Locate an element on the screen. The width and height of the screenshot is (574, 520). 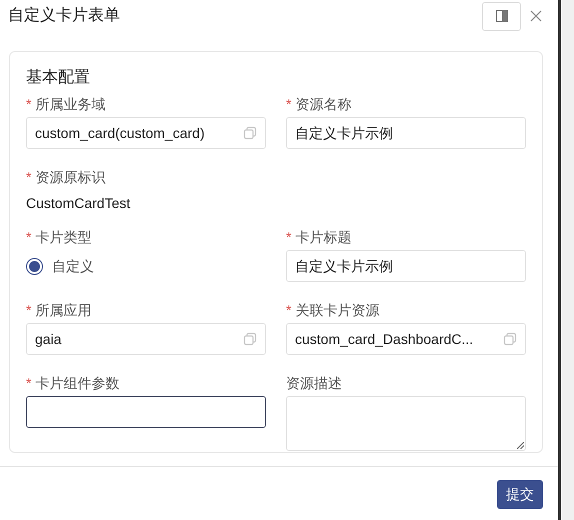
panel-toggle-button is located at coordinates (501, 16).